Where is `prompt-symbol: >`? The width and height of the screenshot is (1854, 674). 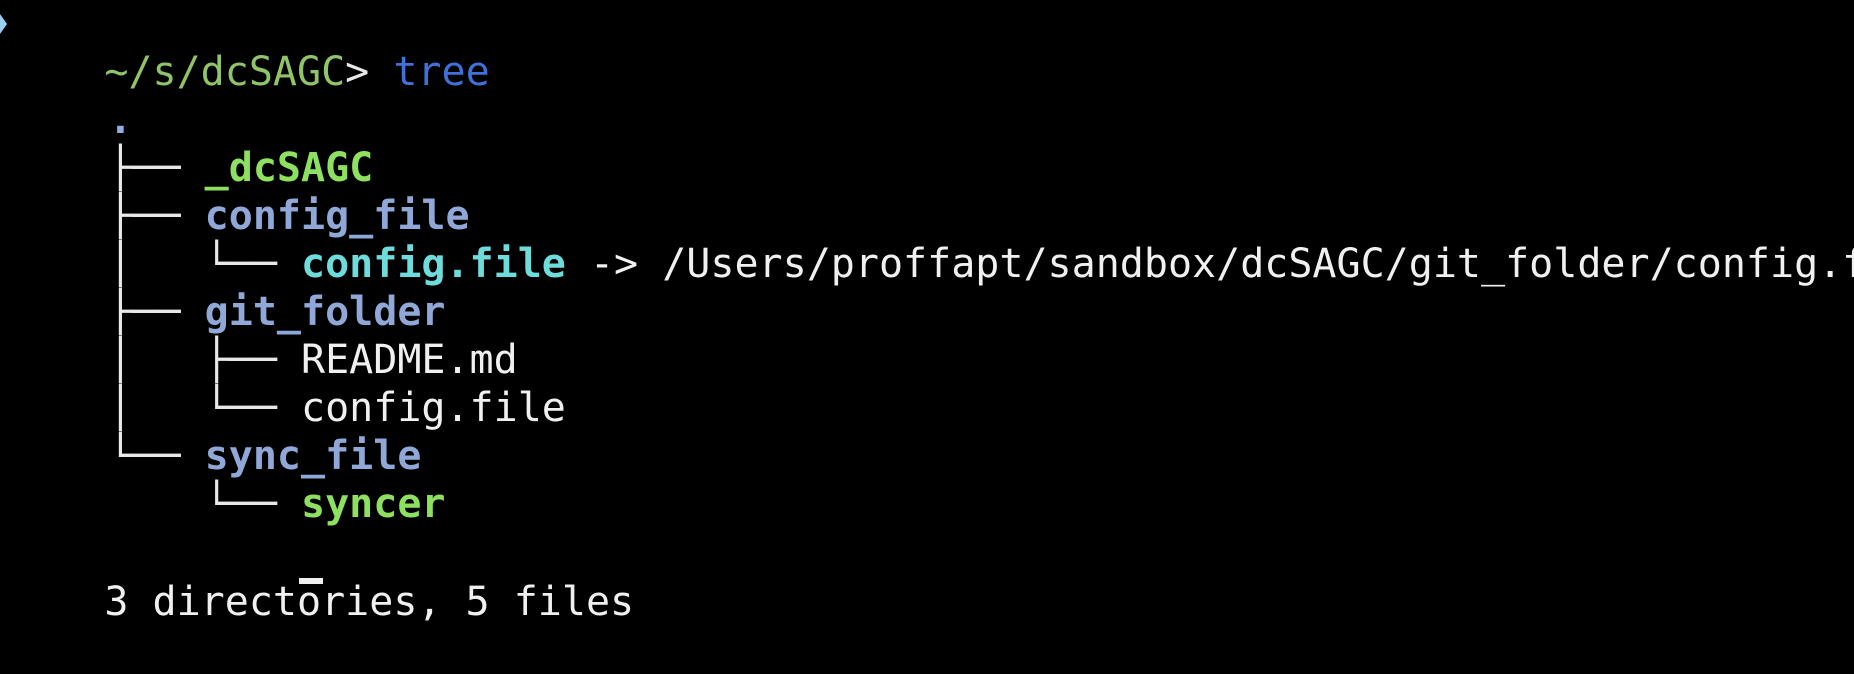 prompt-symbol: > is located at coordinates (357, 72).